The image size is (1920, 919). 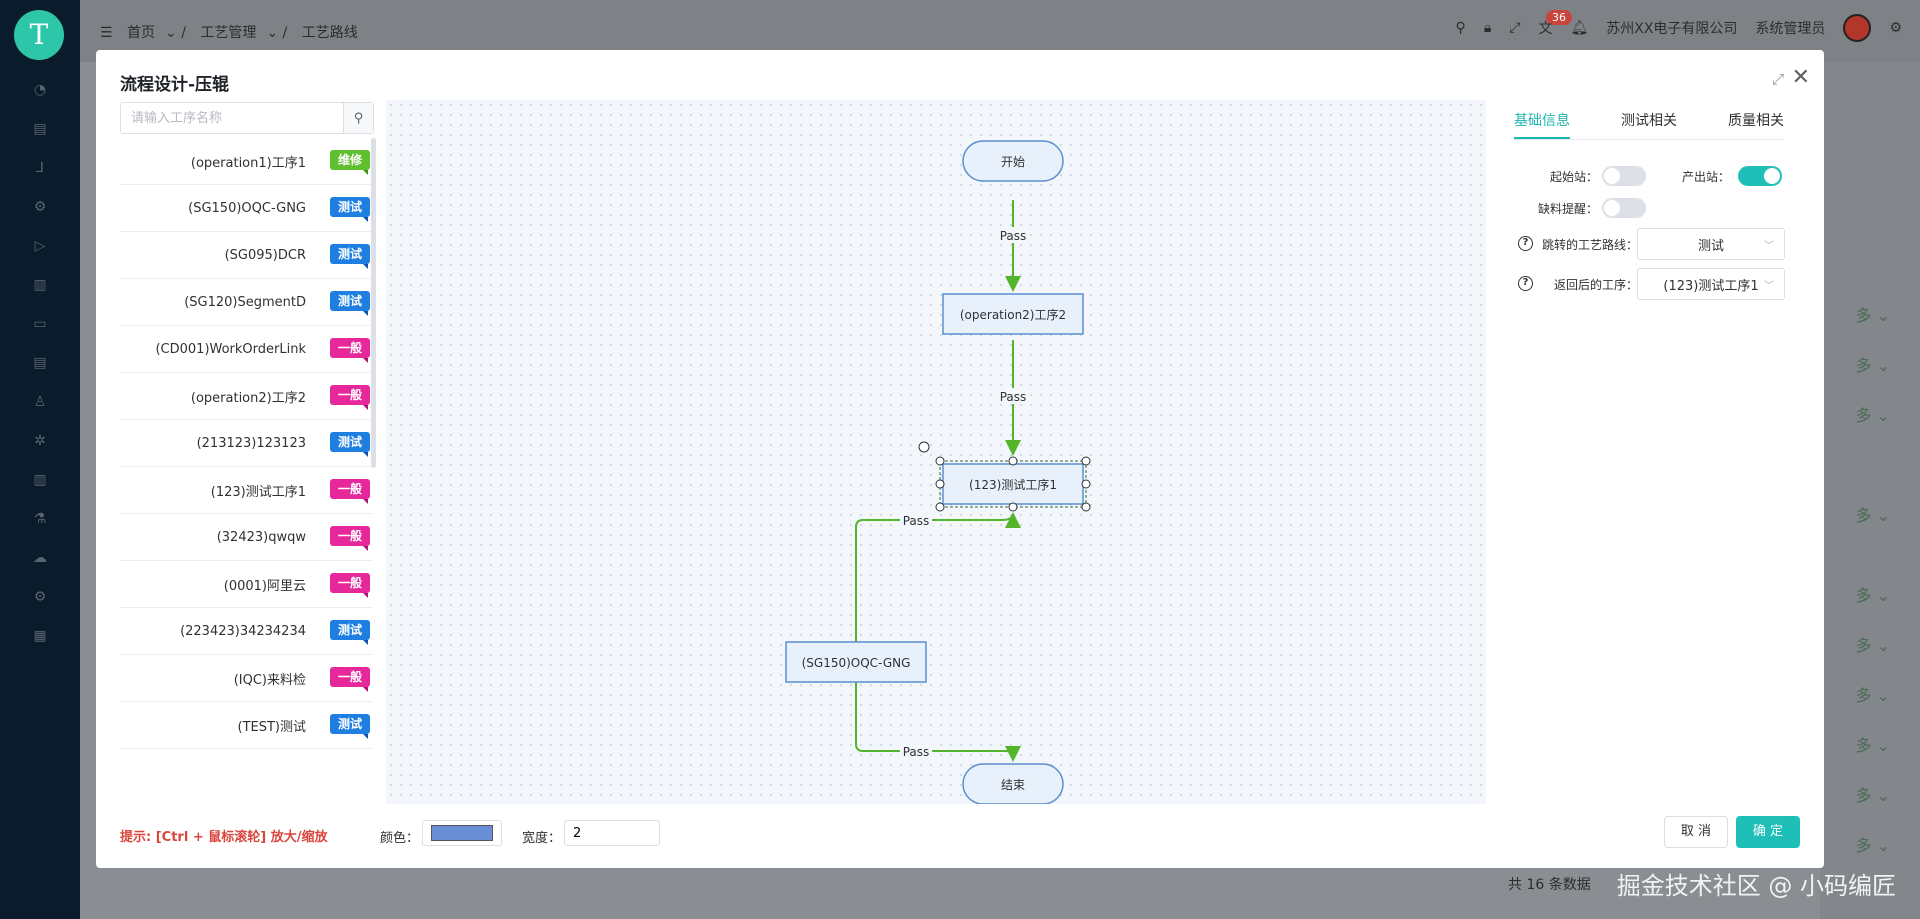 I want to click on fullscreen-icon: ⤢, so click(x=1514, y=28).